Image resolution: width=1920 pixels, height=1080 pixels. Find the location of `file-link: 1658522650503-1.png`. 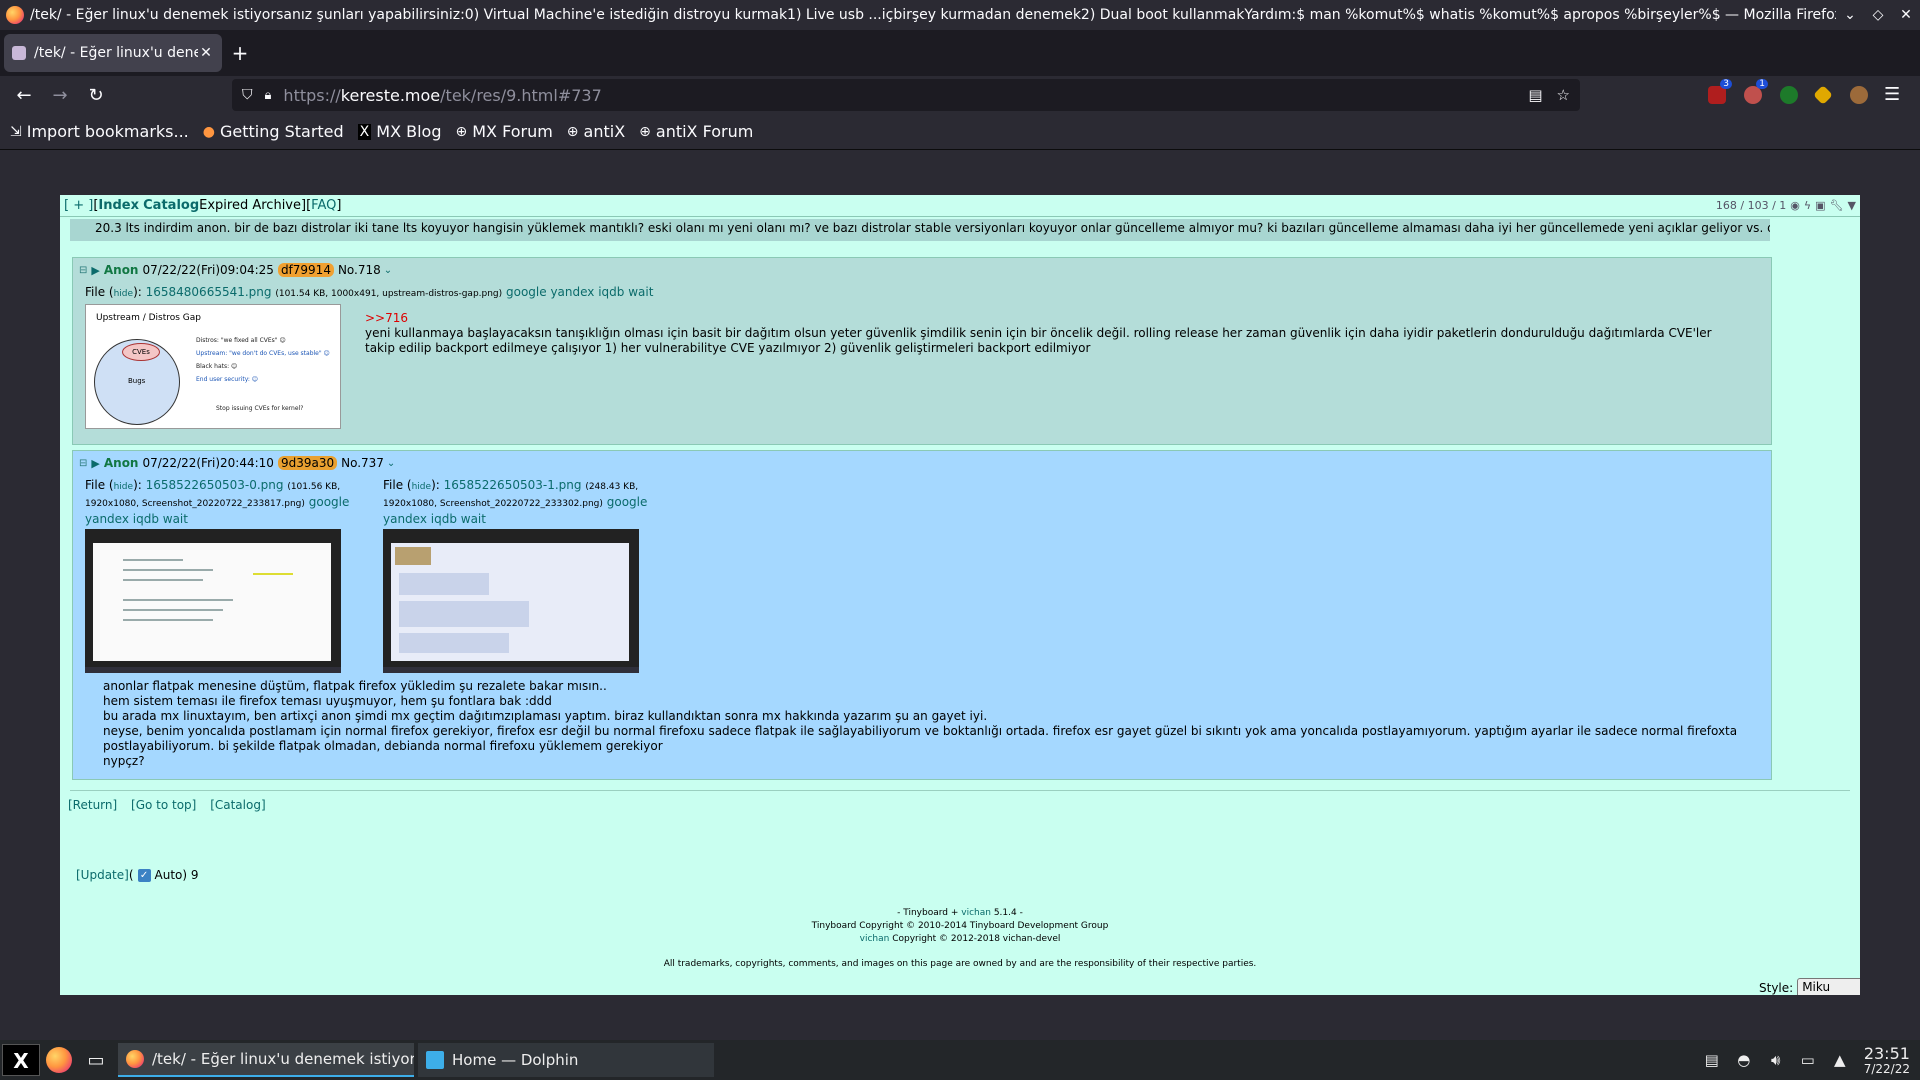

file-link: 1658522650503-1.png is located at coordinates (513, 485).